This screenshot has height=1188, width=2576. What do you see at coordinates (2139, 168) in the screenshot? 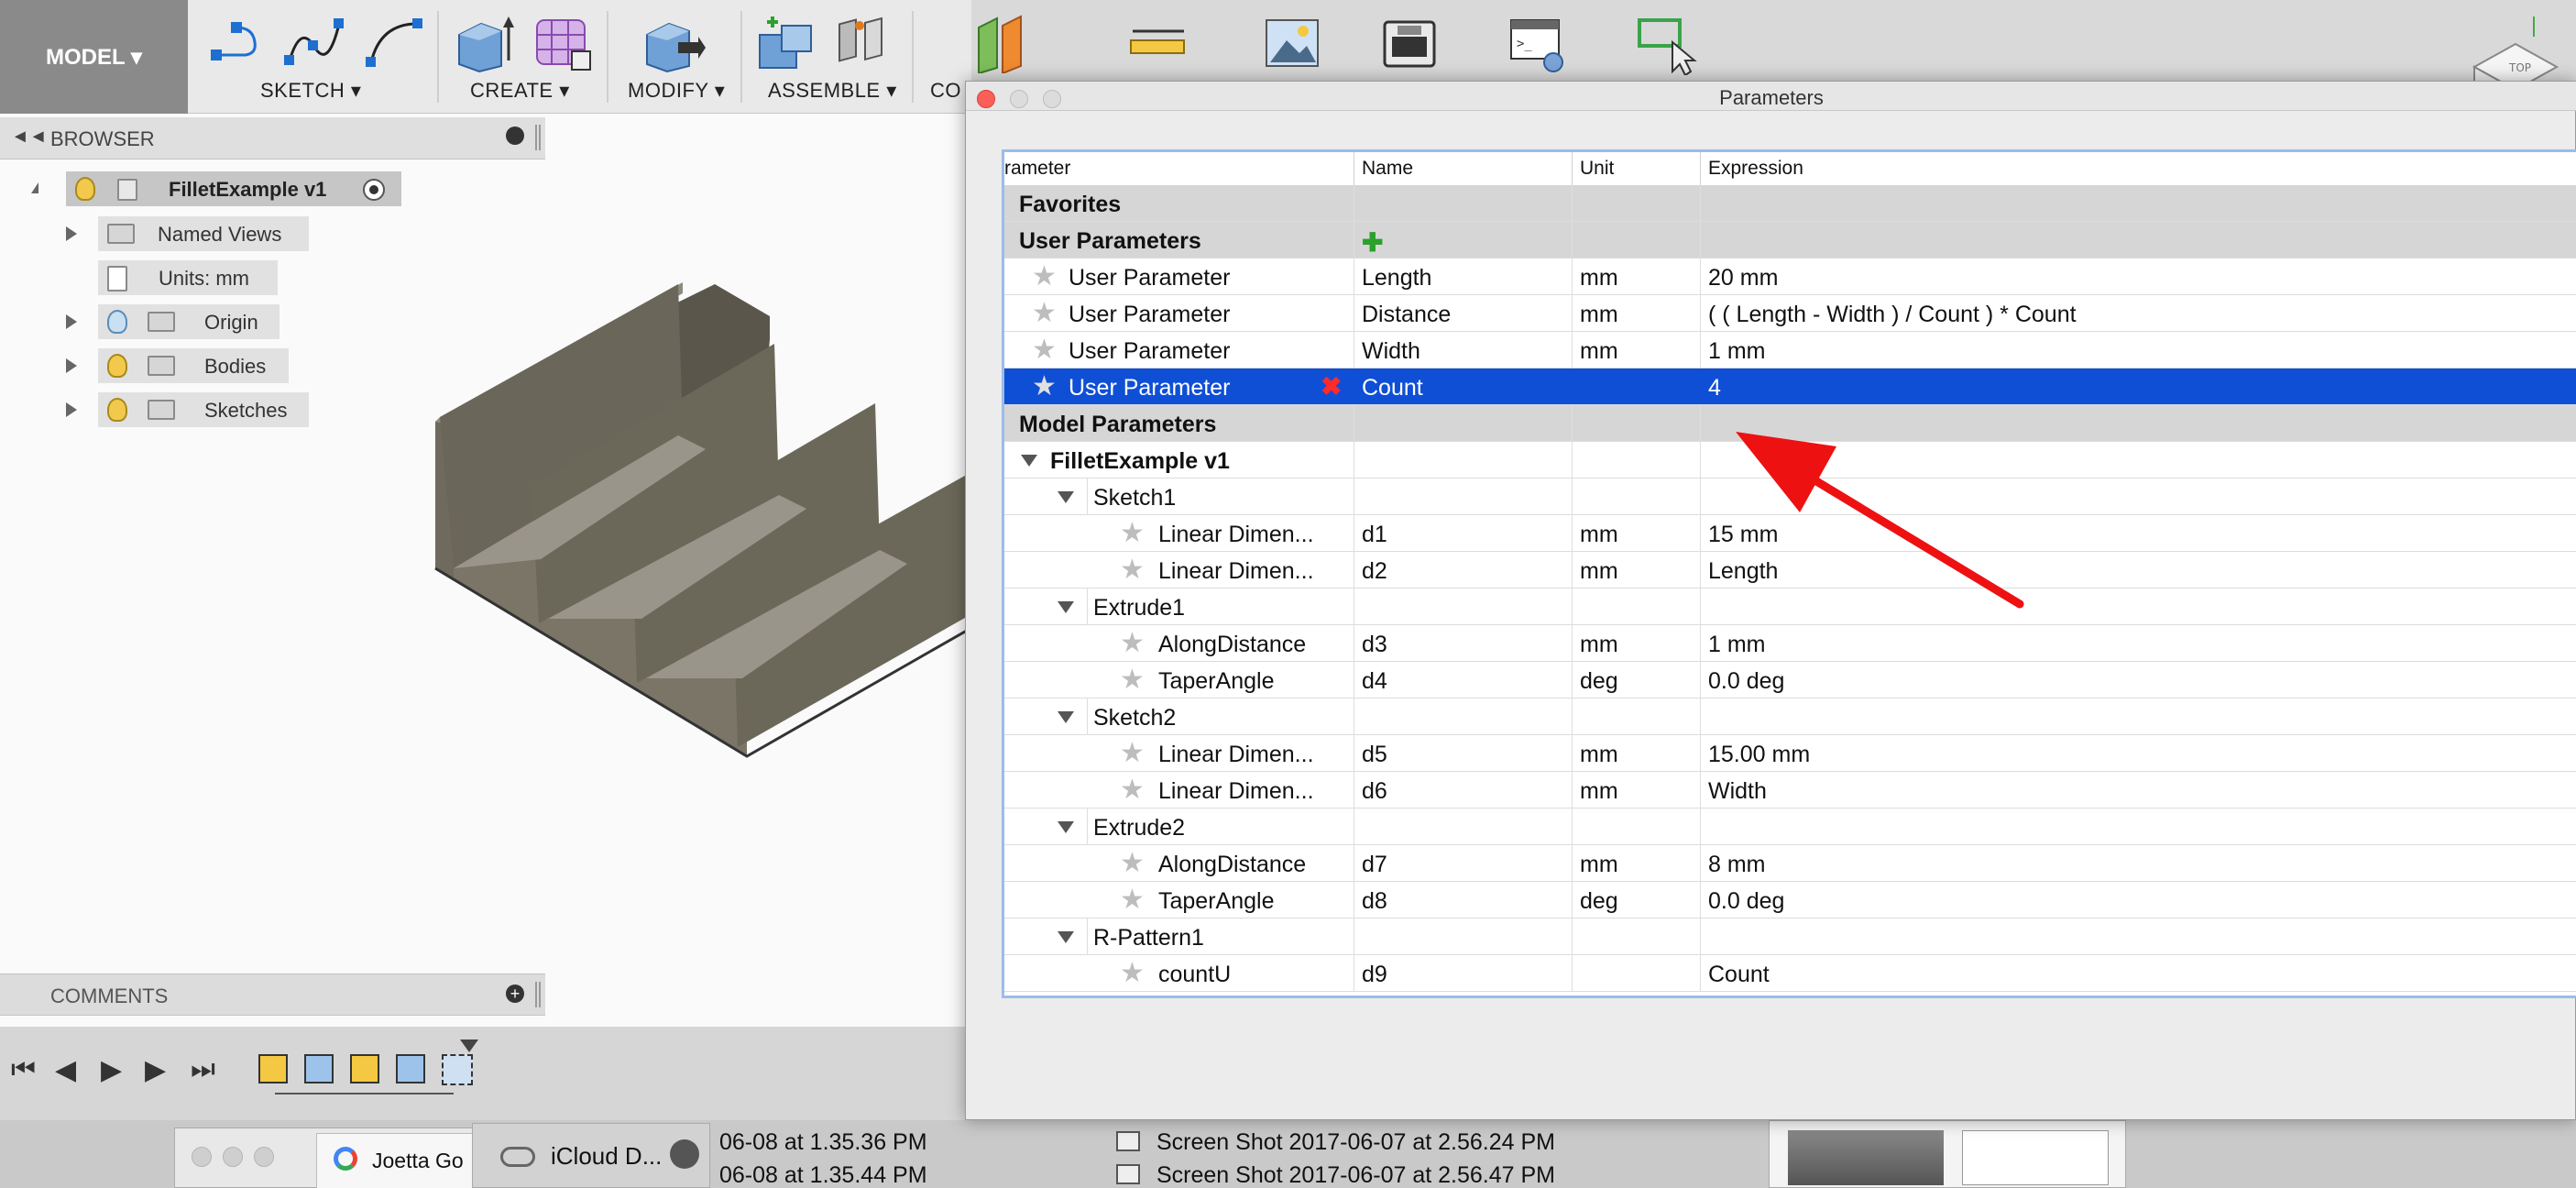
I see `column-header-expression: Expression` at bounding box center [2139, 168].